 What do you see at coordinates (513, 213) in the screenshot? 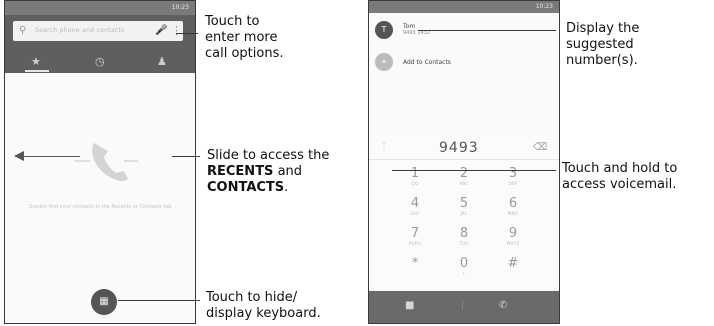
I see `dial-key-letters: MNO` at bounding box center [513, 213].